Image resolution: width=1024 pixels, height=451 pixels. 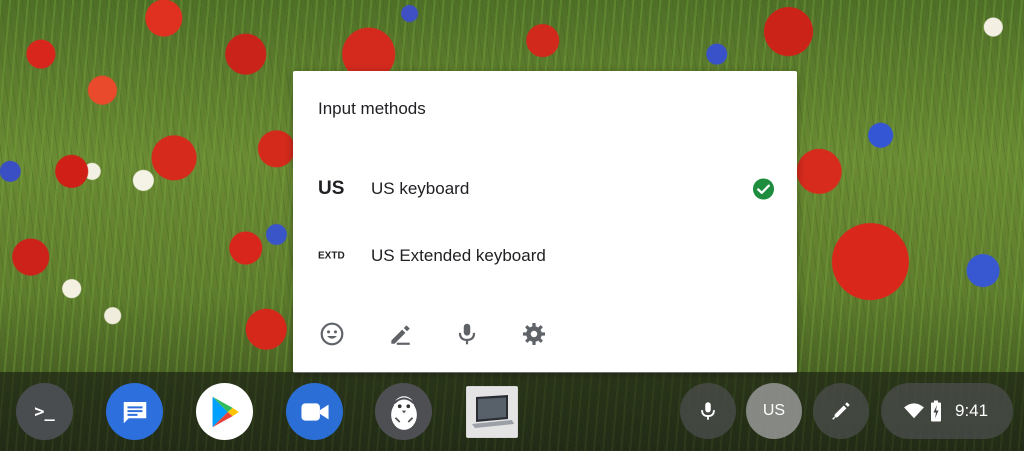 I want to click on voice-input-button, so click(x=467, y=334).